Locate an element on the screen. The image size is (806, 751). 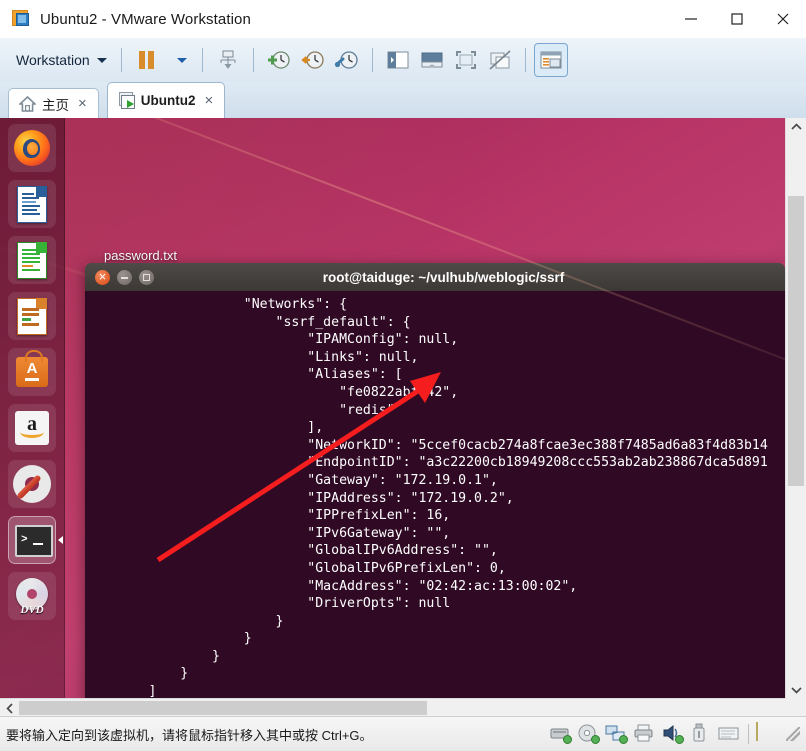
show-library-button is located at coordinates (398, 60).